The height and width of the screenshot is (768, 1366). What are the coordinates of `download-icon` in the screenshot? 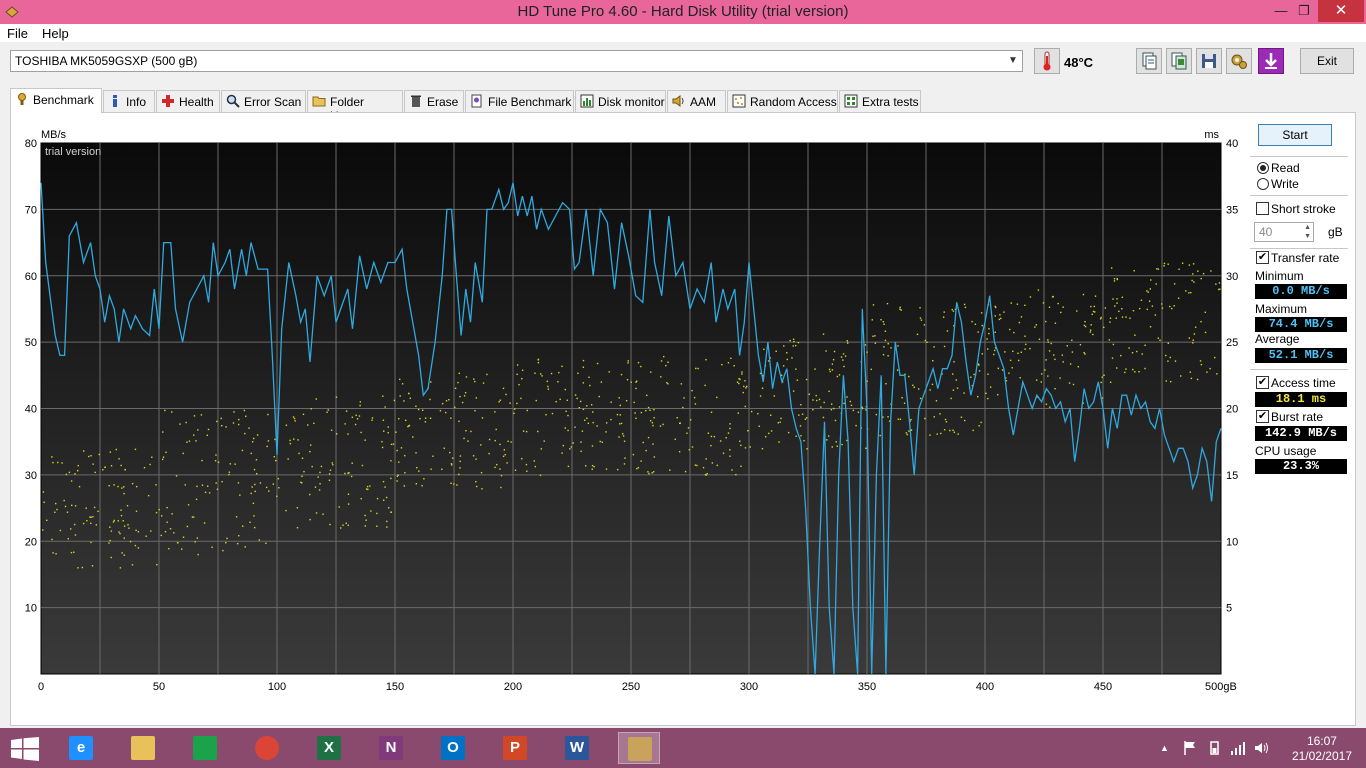 It's located at (1271, 61).